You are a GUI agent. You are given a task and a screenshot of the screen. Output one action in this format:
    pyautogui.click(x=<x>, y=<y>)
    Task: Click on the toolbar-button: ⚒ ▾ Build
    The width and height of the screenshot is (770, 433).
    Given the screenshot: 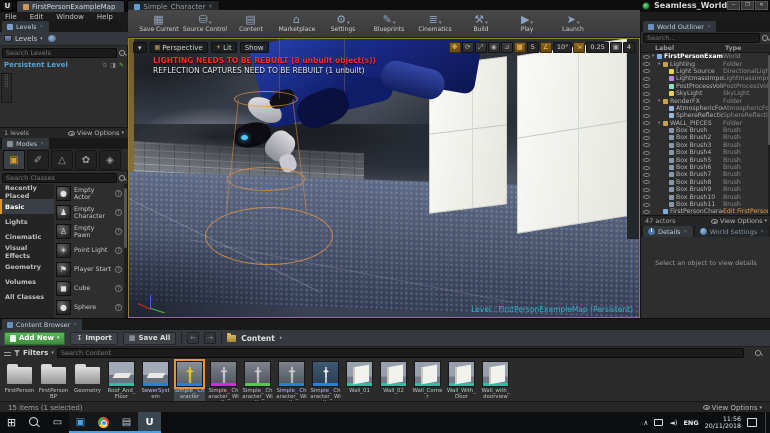 What is the action you would take?
    pyautogui.click(x=481, y=23)
    